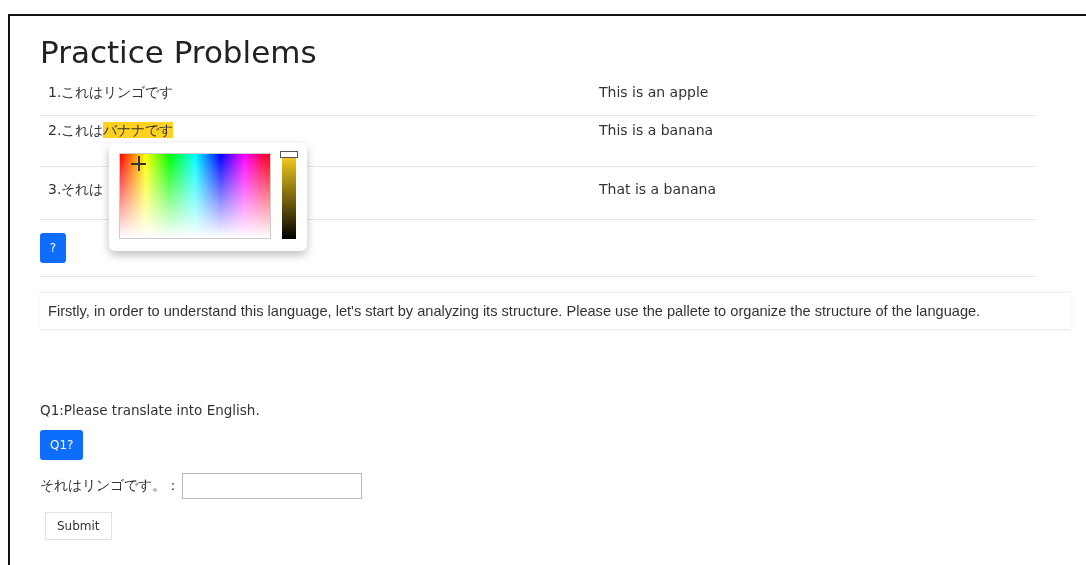 Image resolution: width=1086 pixels, height=565 pixels. I want to click on page-title: Practice Problems, so click(179, 52).